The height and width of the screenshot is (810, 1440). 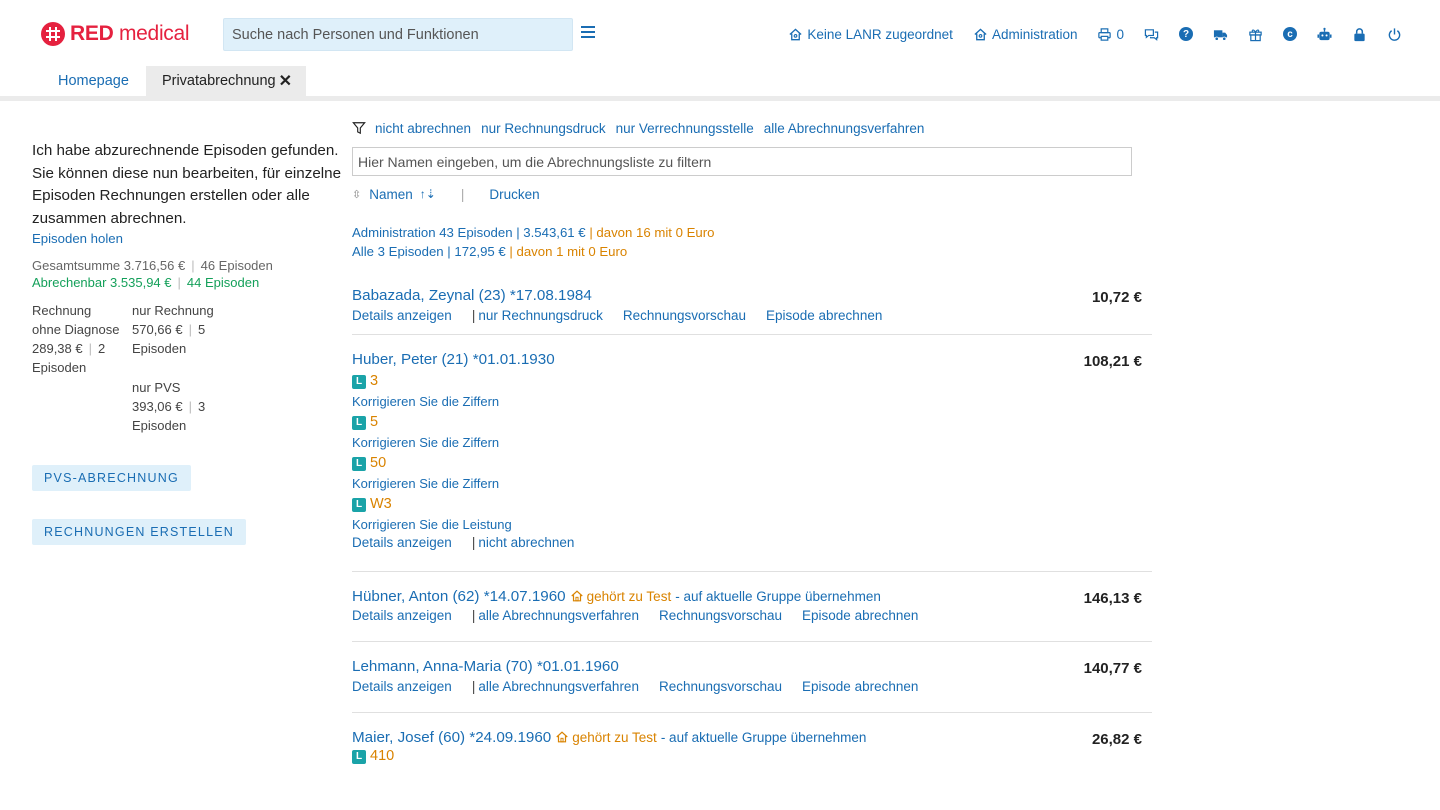 What do you see at coordinates (720, 98) in the screenshot?
I see `tab-underline` at bounding box center [720, 98].